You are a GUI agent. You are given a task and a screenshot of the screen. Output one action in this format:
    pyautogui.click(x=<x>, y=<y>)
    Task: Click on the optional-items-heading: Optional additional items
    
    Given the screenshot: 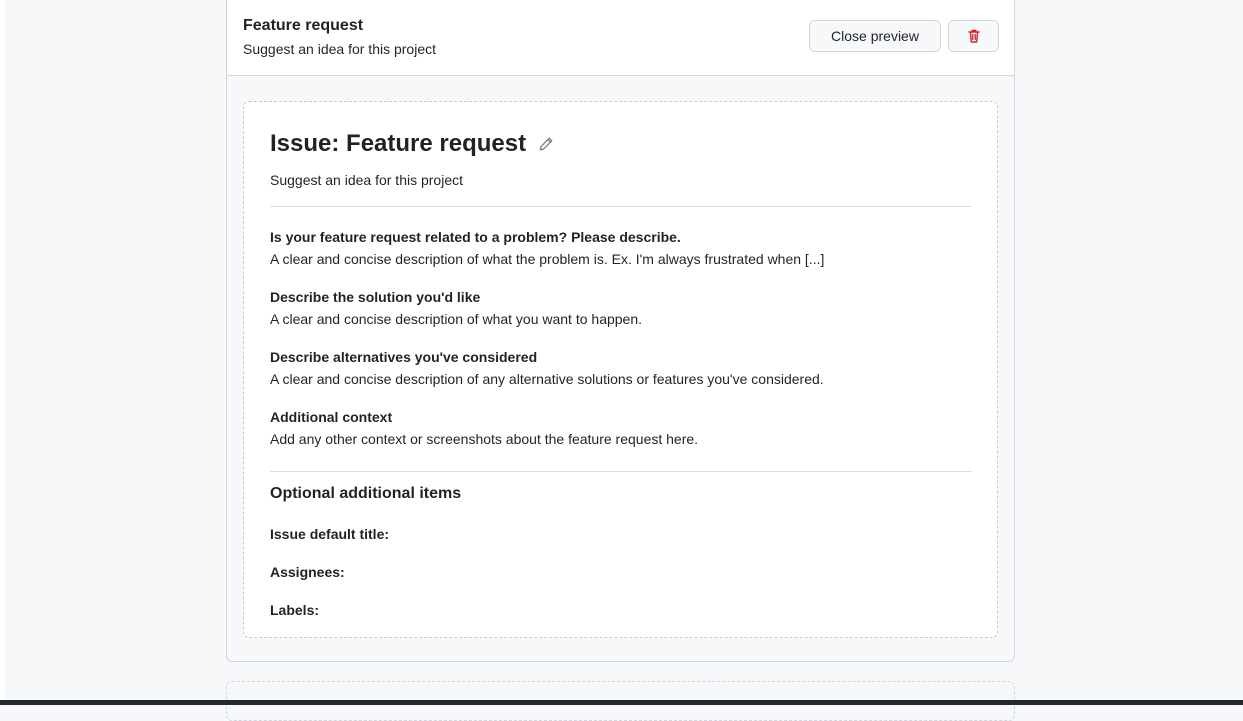 What is the action you would take?
    pyautogui.click(x=366, y=493)
    